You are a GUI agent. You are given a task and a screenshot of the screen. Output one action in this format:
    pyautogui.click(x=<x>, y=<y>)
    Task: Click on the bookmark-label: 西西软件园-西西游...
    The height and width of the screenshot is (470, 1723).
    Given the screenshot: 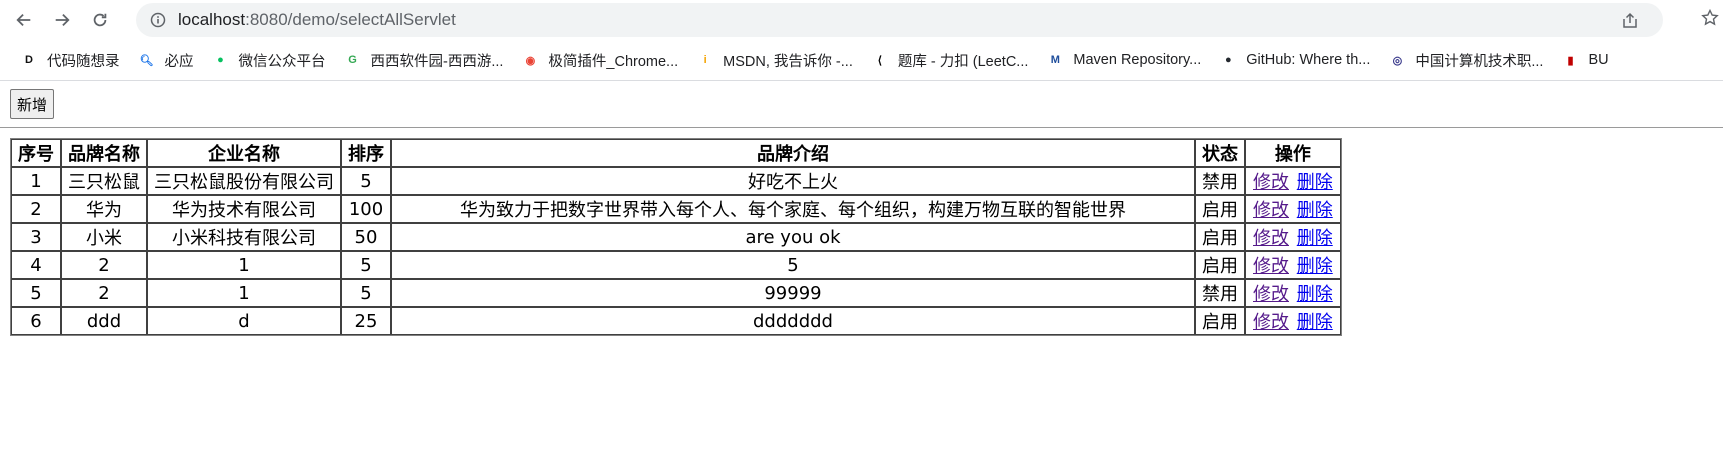 What is the action you would take?
    pyautogui.click(x=437, y=61)
    